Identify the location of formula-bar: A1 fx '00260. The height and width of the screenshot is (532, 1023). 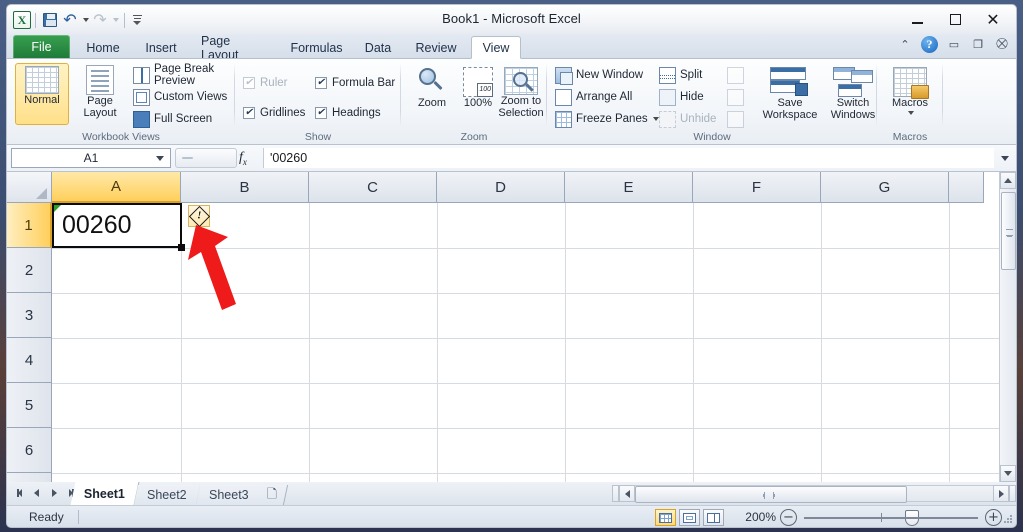
(511, 158).